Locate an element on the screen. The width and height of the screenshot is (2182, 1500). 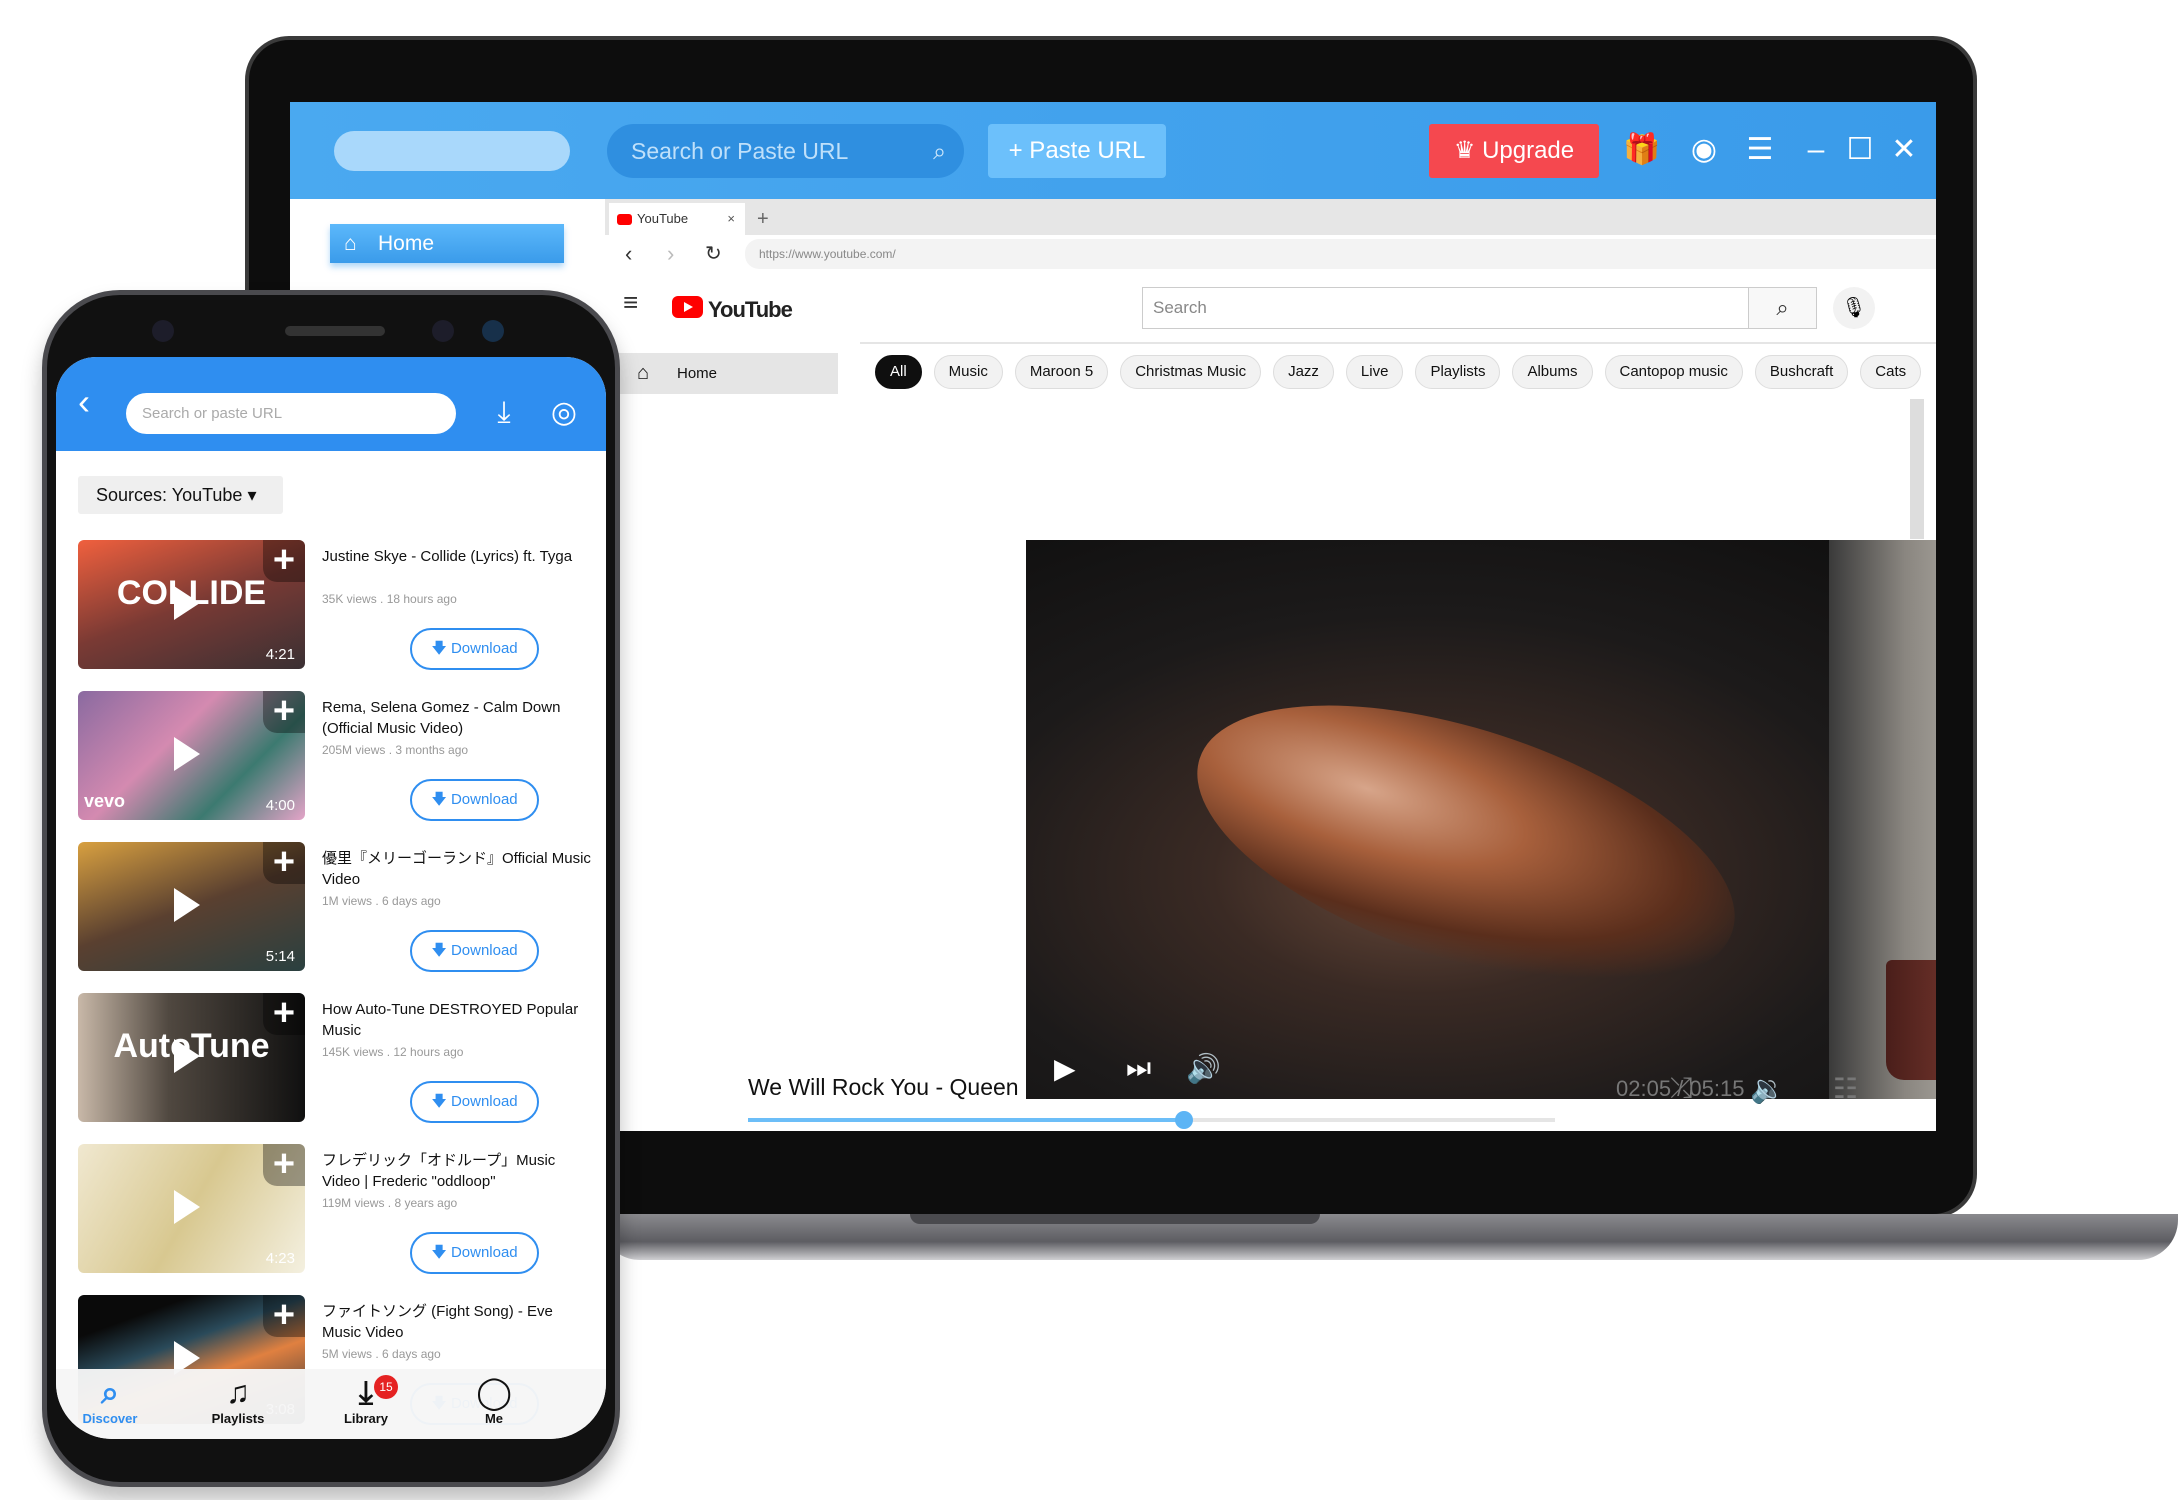
divider is located at coordinates (1398, 343).